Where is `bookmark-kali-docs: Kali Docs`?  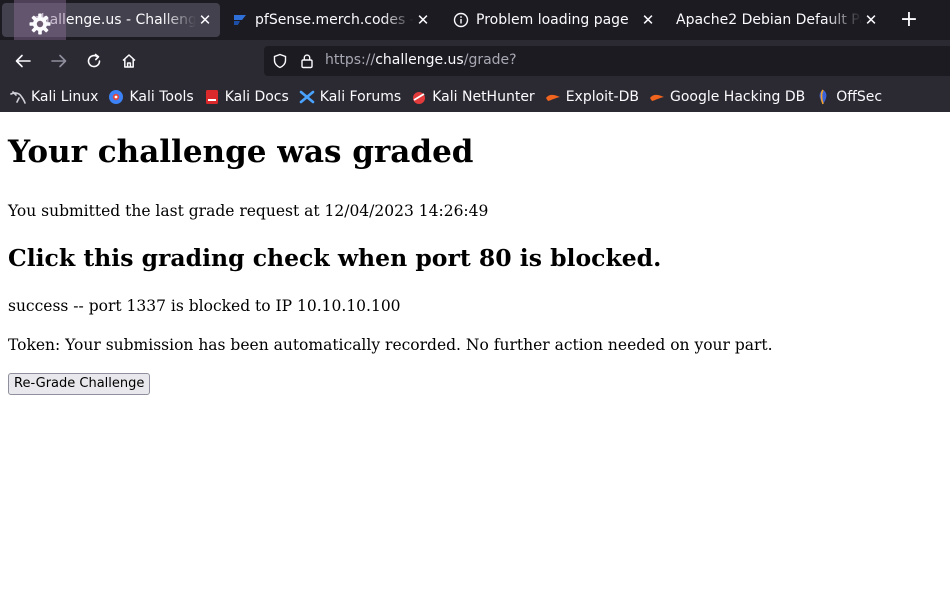 bookmark-kali-docs: Kali Docs is located at coordinates (246, 97).